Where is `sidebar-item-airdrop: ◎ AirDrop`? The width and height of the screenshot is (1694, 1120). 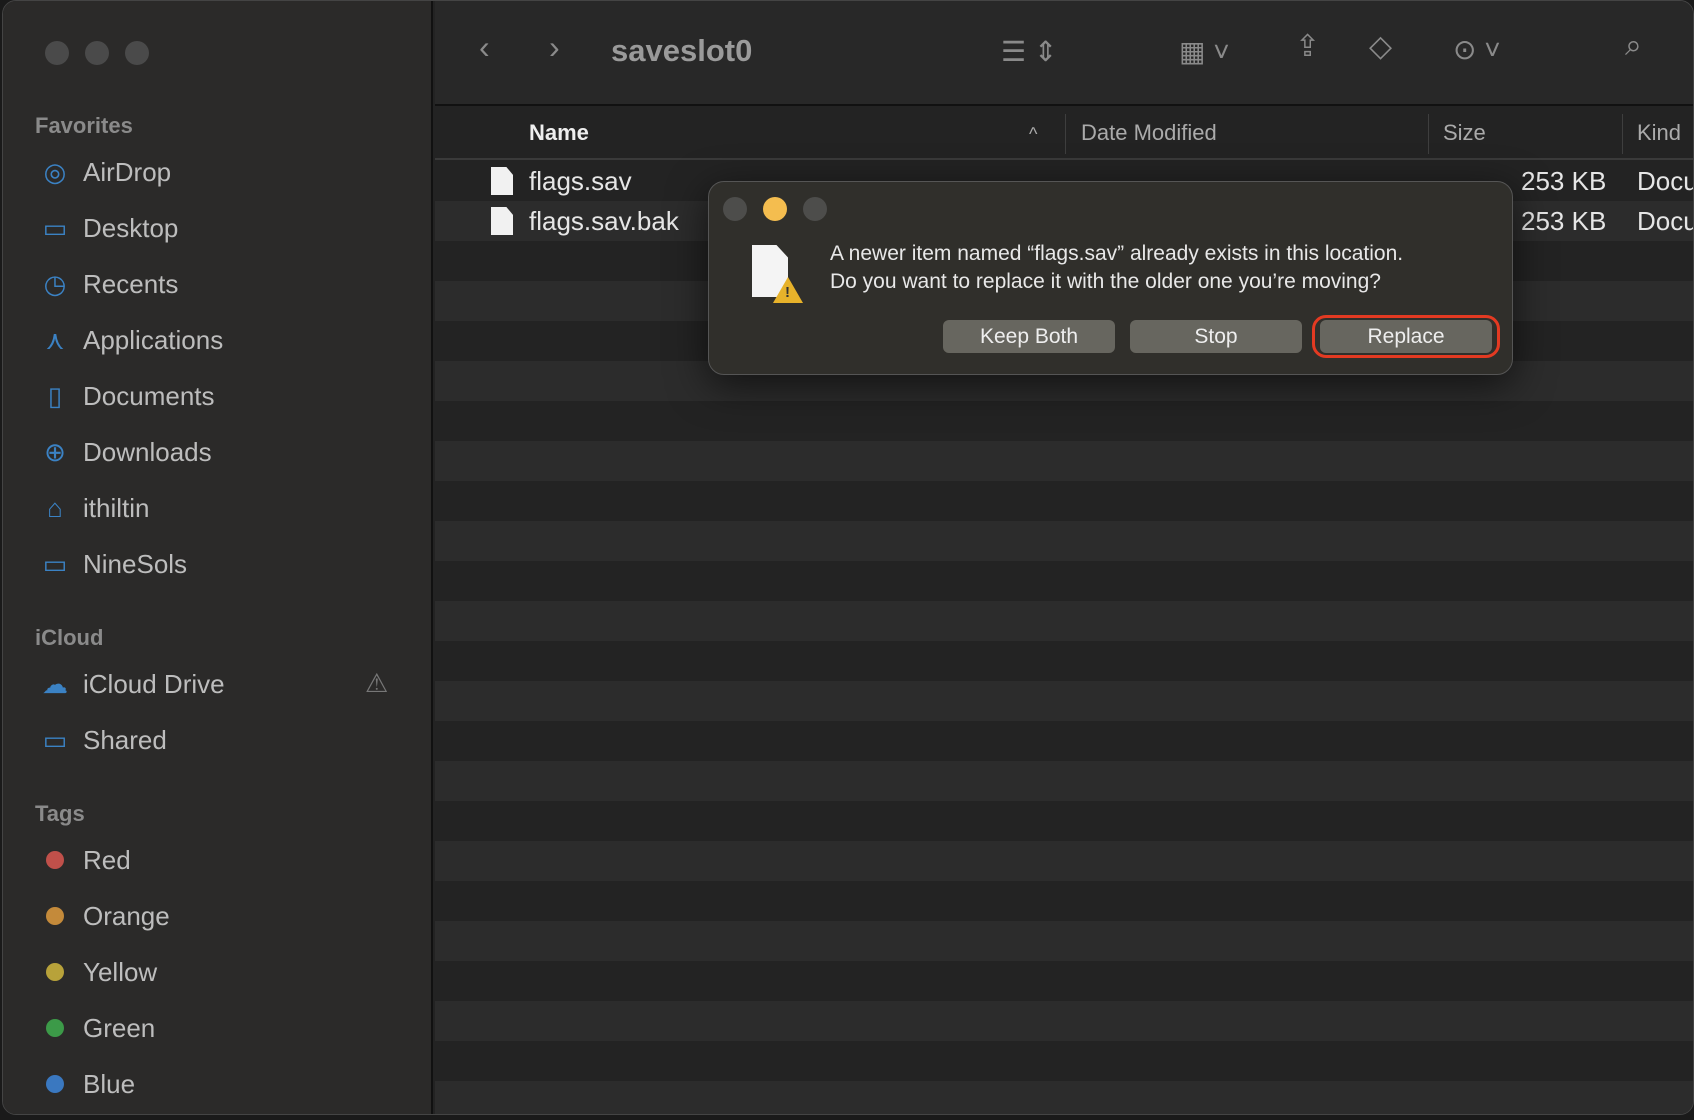
sidebar-item-airdrop: ◎ AirDrop is located at coordinates (105, 172).